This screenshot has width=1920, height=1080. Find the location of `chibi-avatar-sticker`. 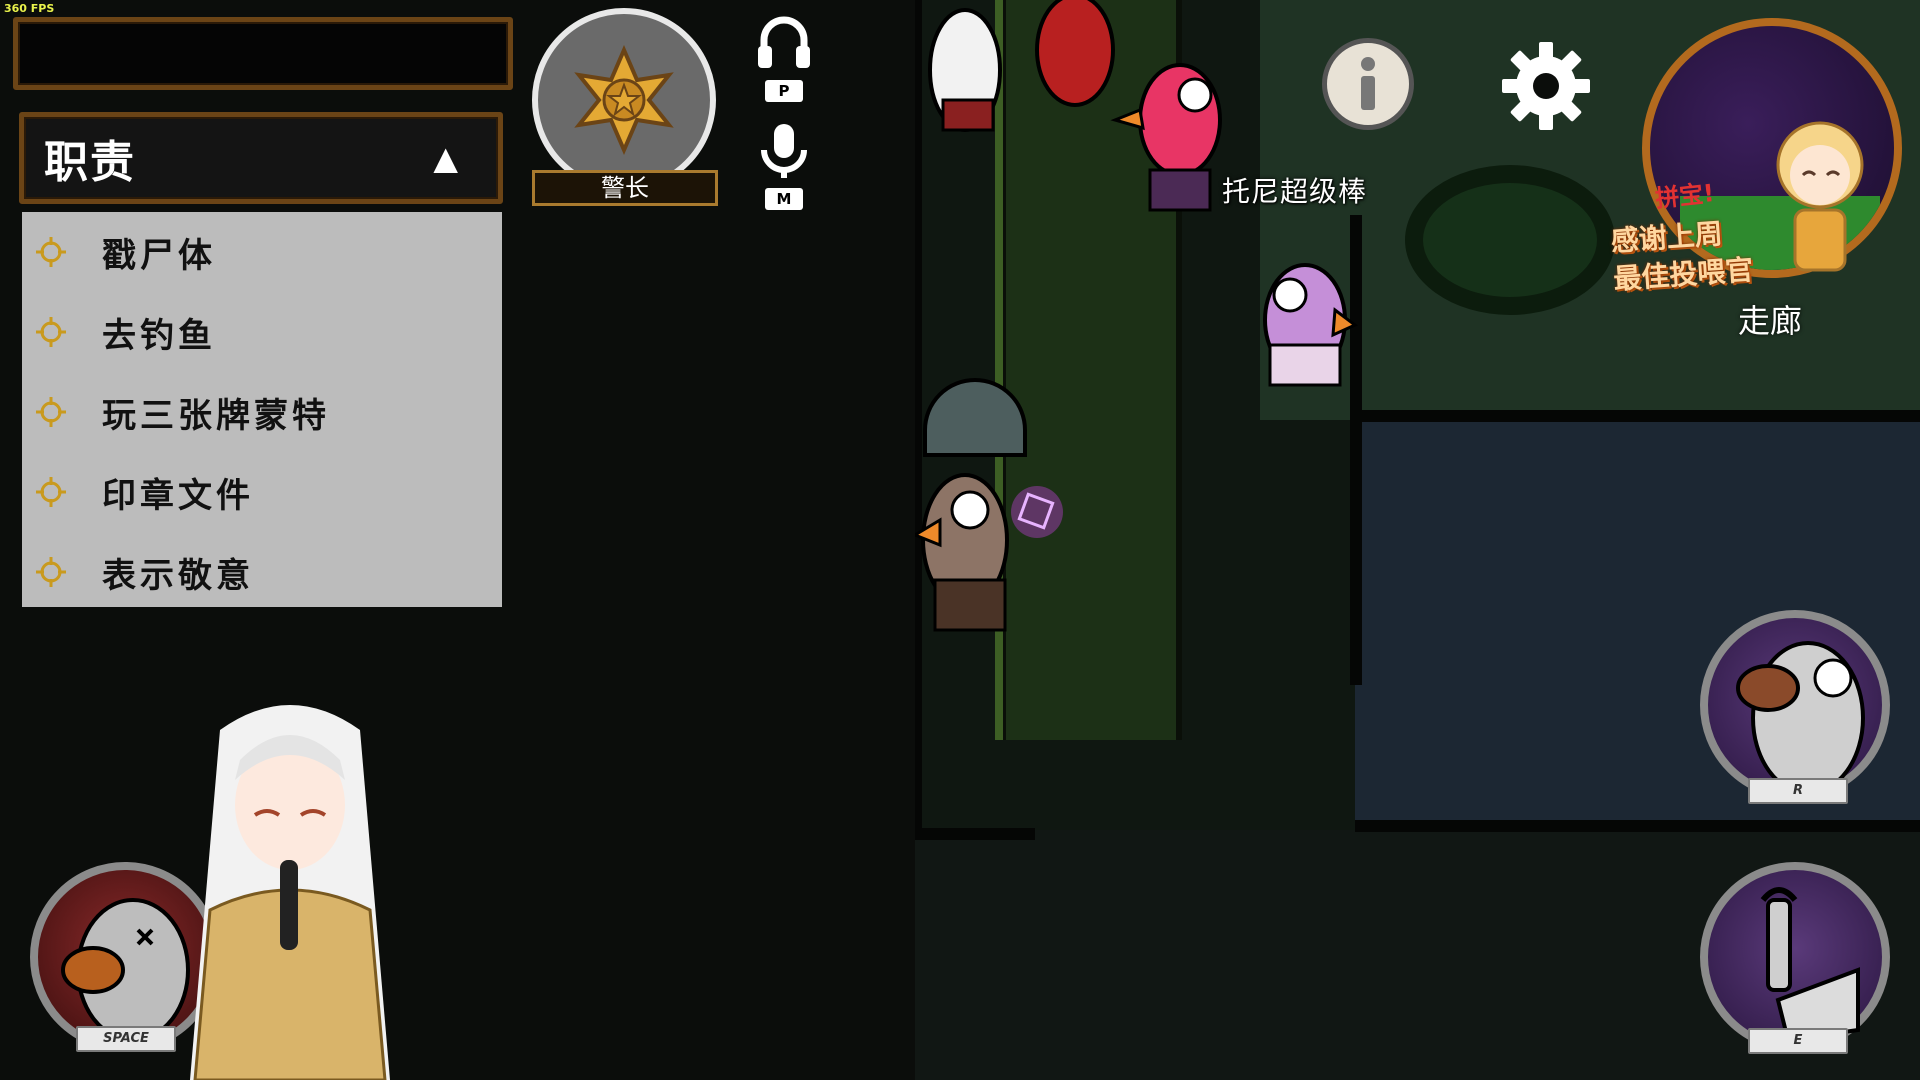

chibi-avatar-sticker is located at coordinates (1820, 196).